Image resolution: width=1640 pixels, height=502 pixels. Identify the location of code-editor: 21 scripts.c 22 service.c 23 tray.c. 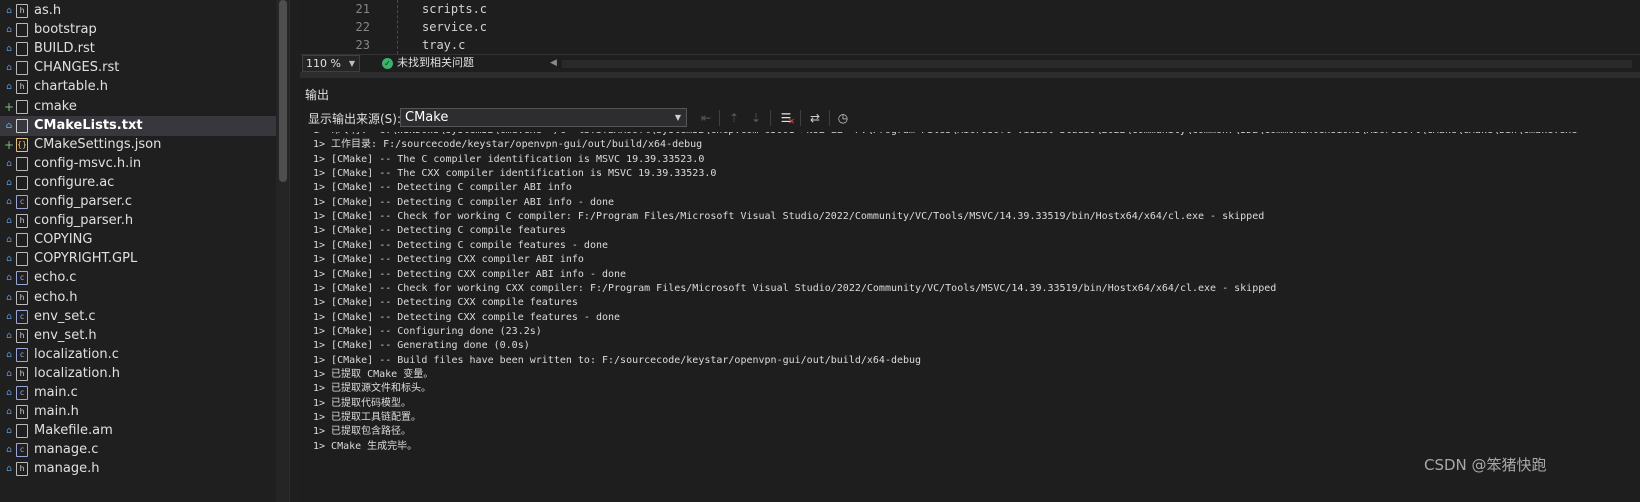
(970, 27).